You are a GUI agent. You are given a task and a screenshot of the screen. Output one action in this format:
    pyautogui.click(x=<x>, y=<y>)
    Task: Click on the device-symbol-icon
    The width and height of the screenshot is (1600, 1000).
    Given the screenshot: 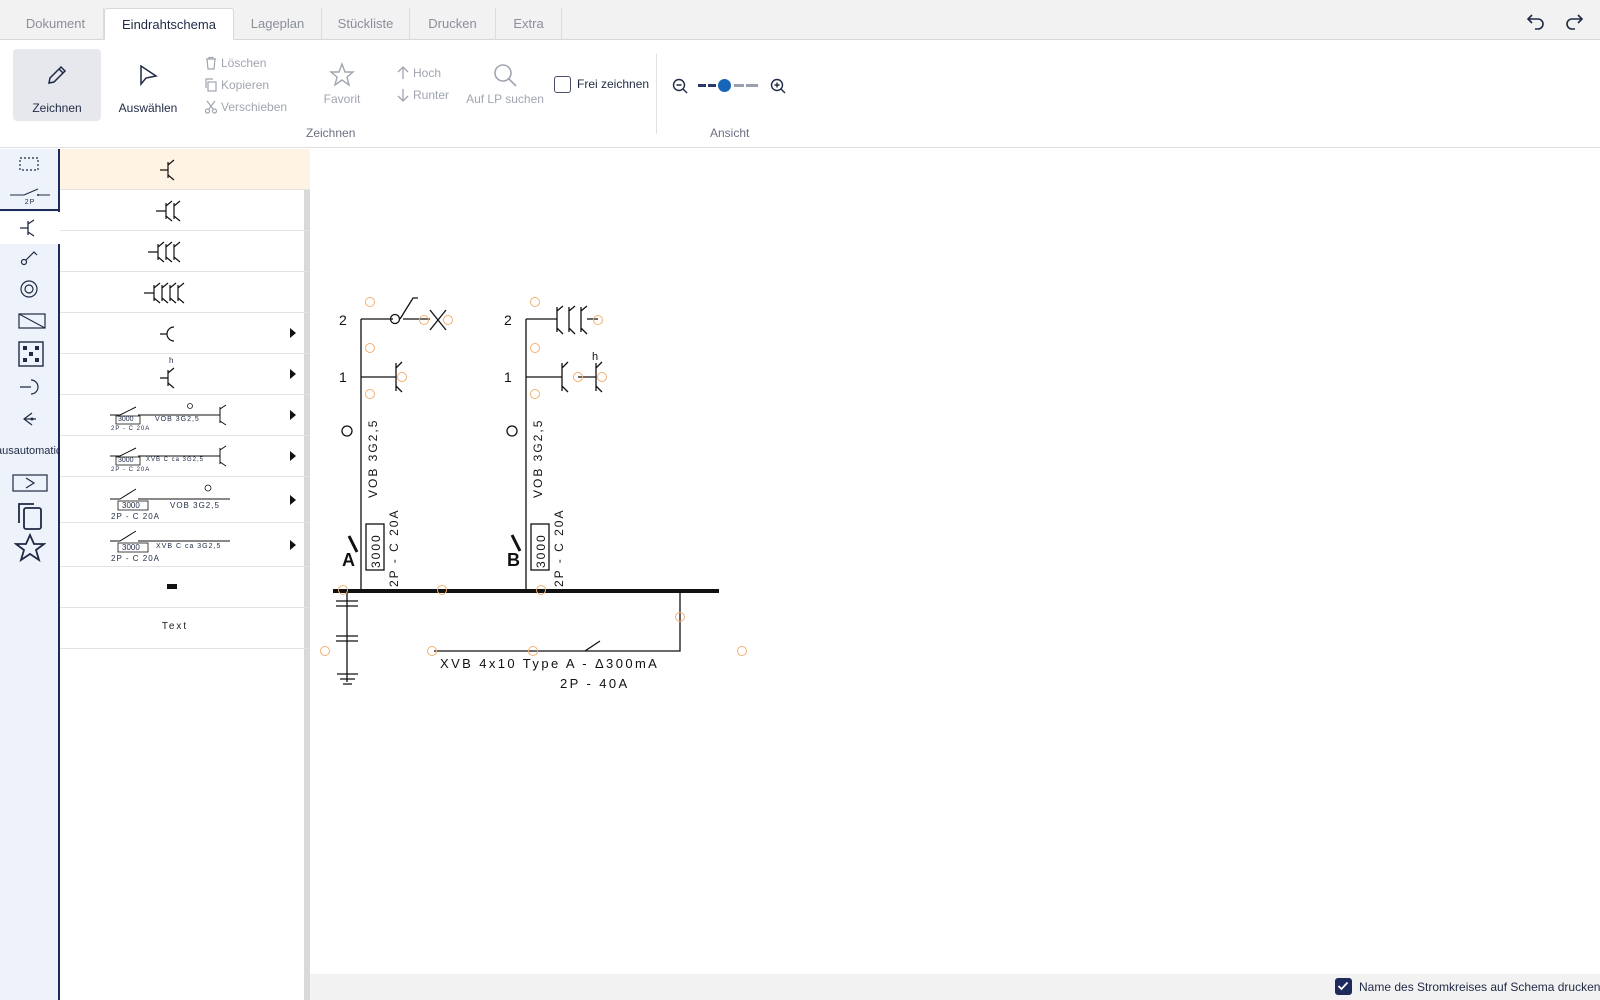 What is the action you would take?
    pyautogui.click(x=30, y=483)
    